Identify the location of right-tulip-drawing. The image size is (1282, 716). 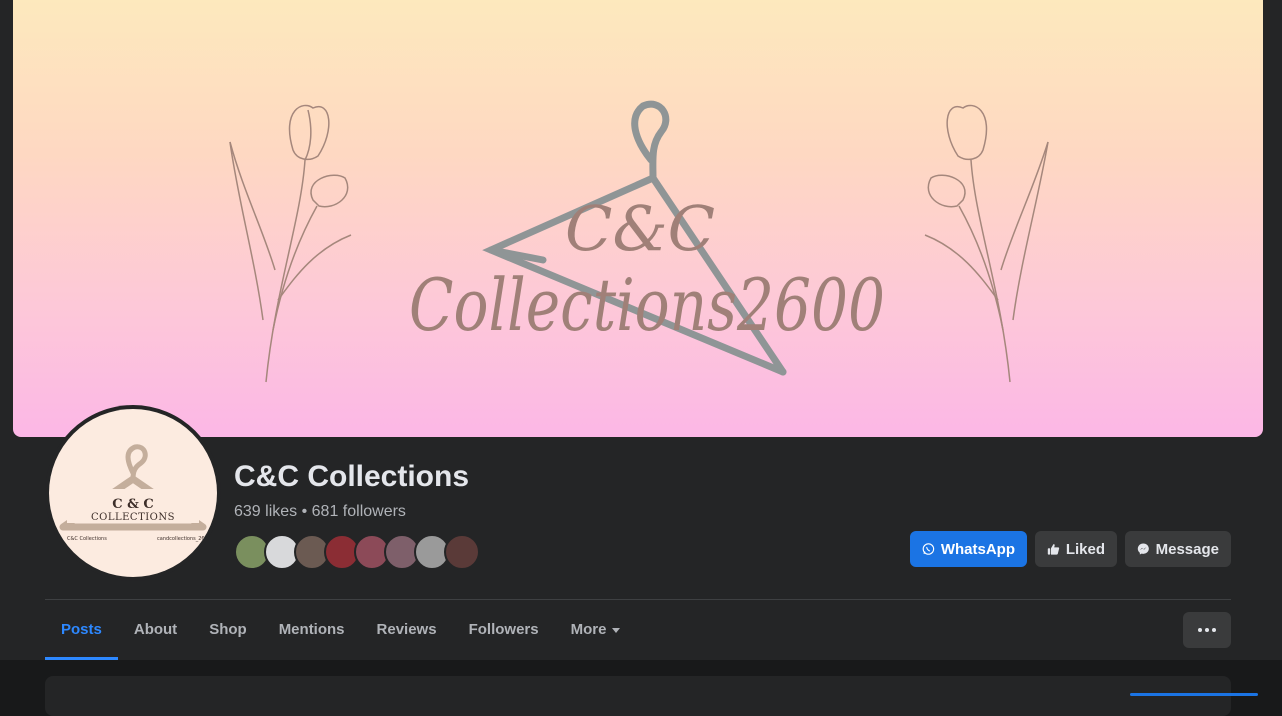
(986, 243).